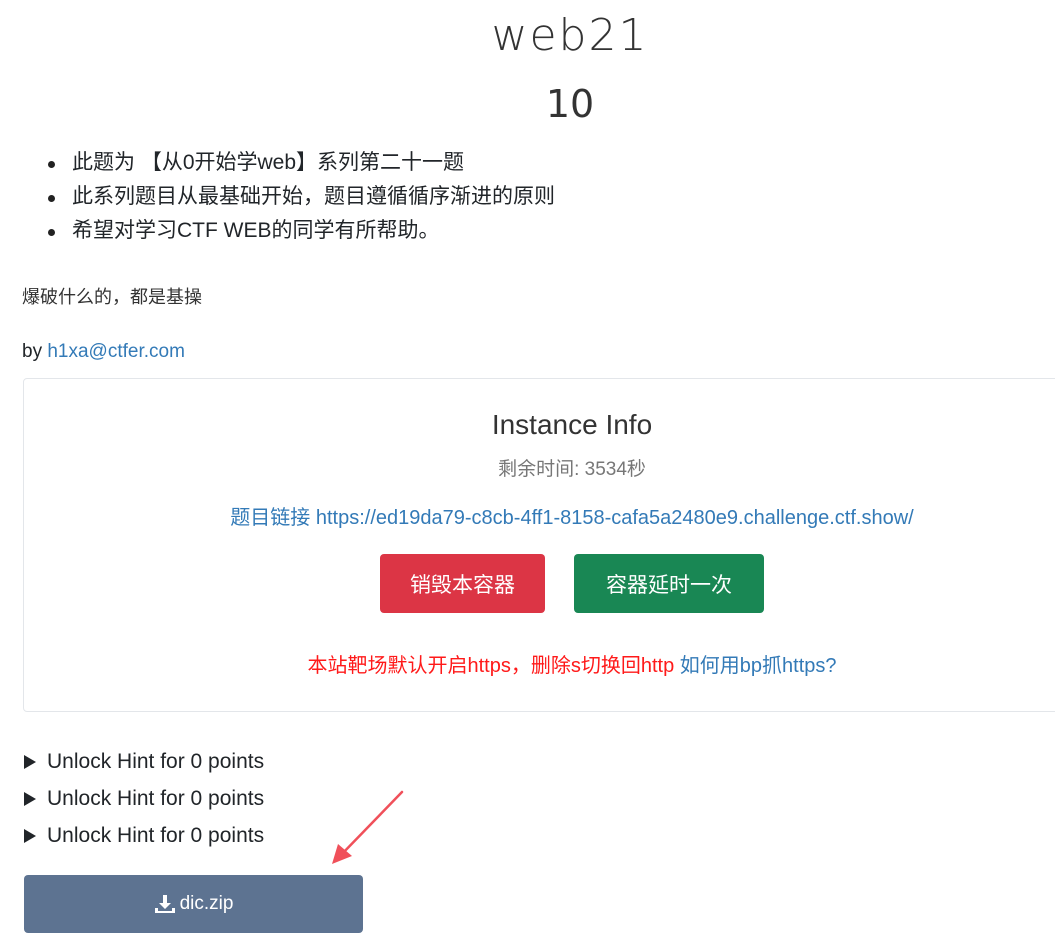  Describe the element at coordinates (758, 666) in the screenshot. I see `bp-https-help-link: 如何用bp抓https?` at that location.